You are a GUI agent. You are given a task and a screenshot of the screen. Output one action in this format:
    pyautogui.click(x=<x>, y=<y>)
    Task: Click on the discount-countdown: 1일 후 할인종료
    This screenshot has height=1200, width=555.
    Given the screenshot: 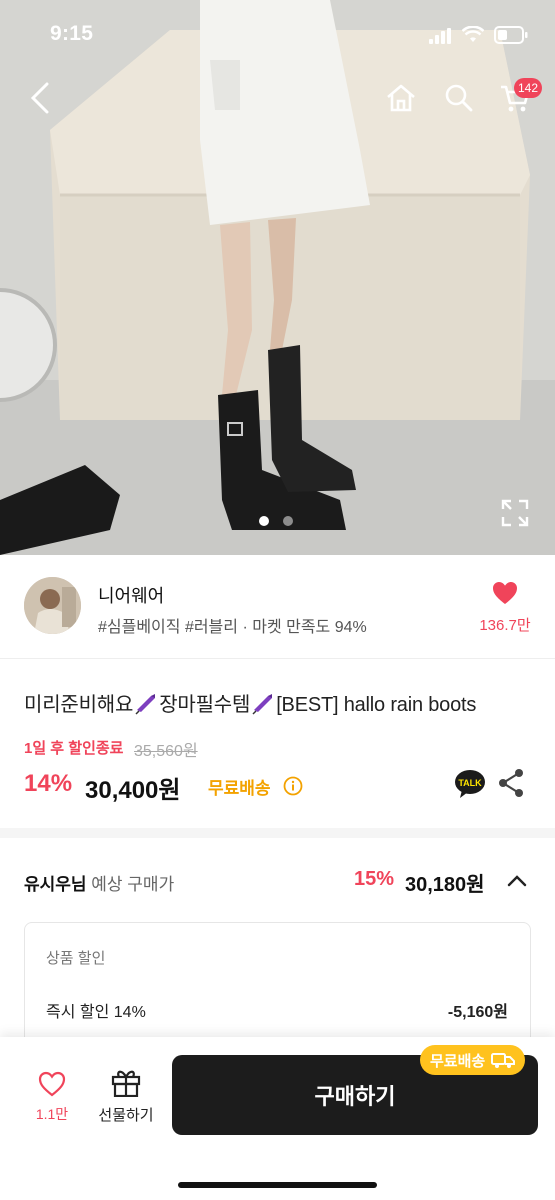 What is the action you would take?
    pyautogui.click(x=74, y=748)
    